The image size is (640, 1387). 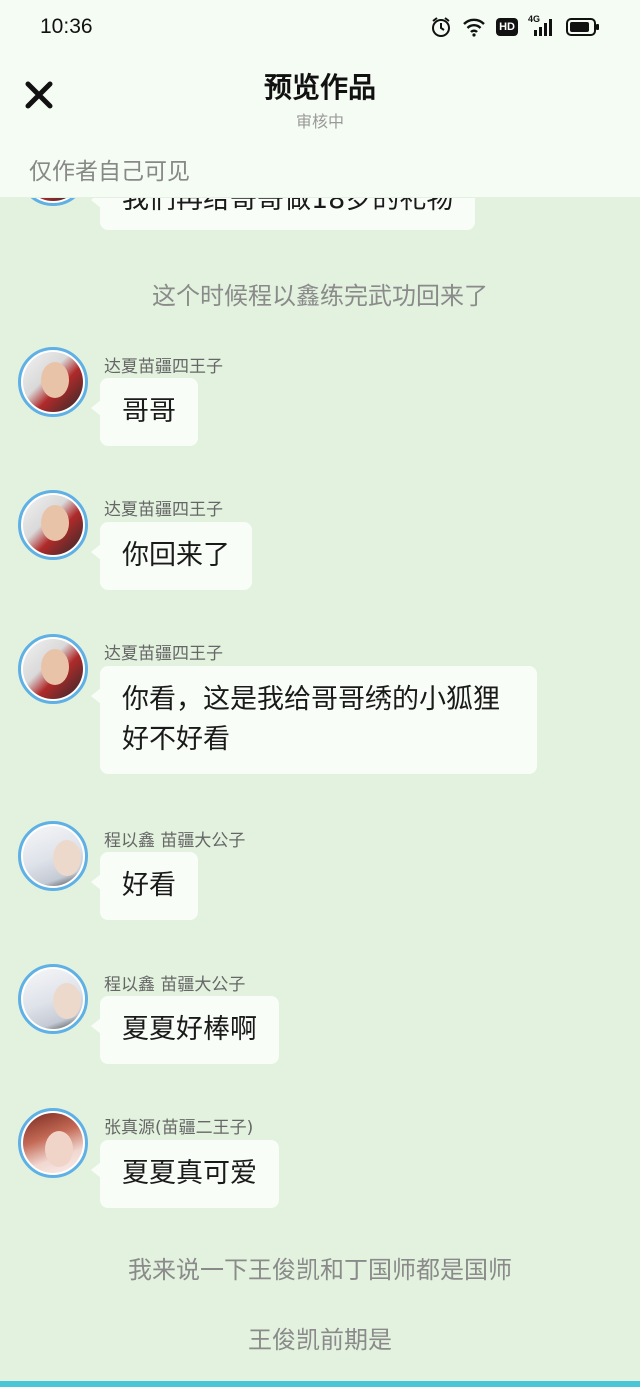 What do you see at coordinates (320, 1270) in the screenshot?
I see `narration-text: 我来说一下王俊凯和丁国师都是国师` at bounding box center [320, 1270].